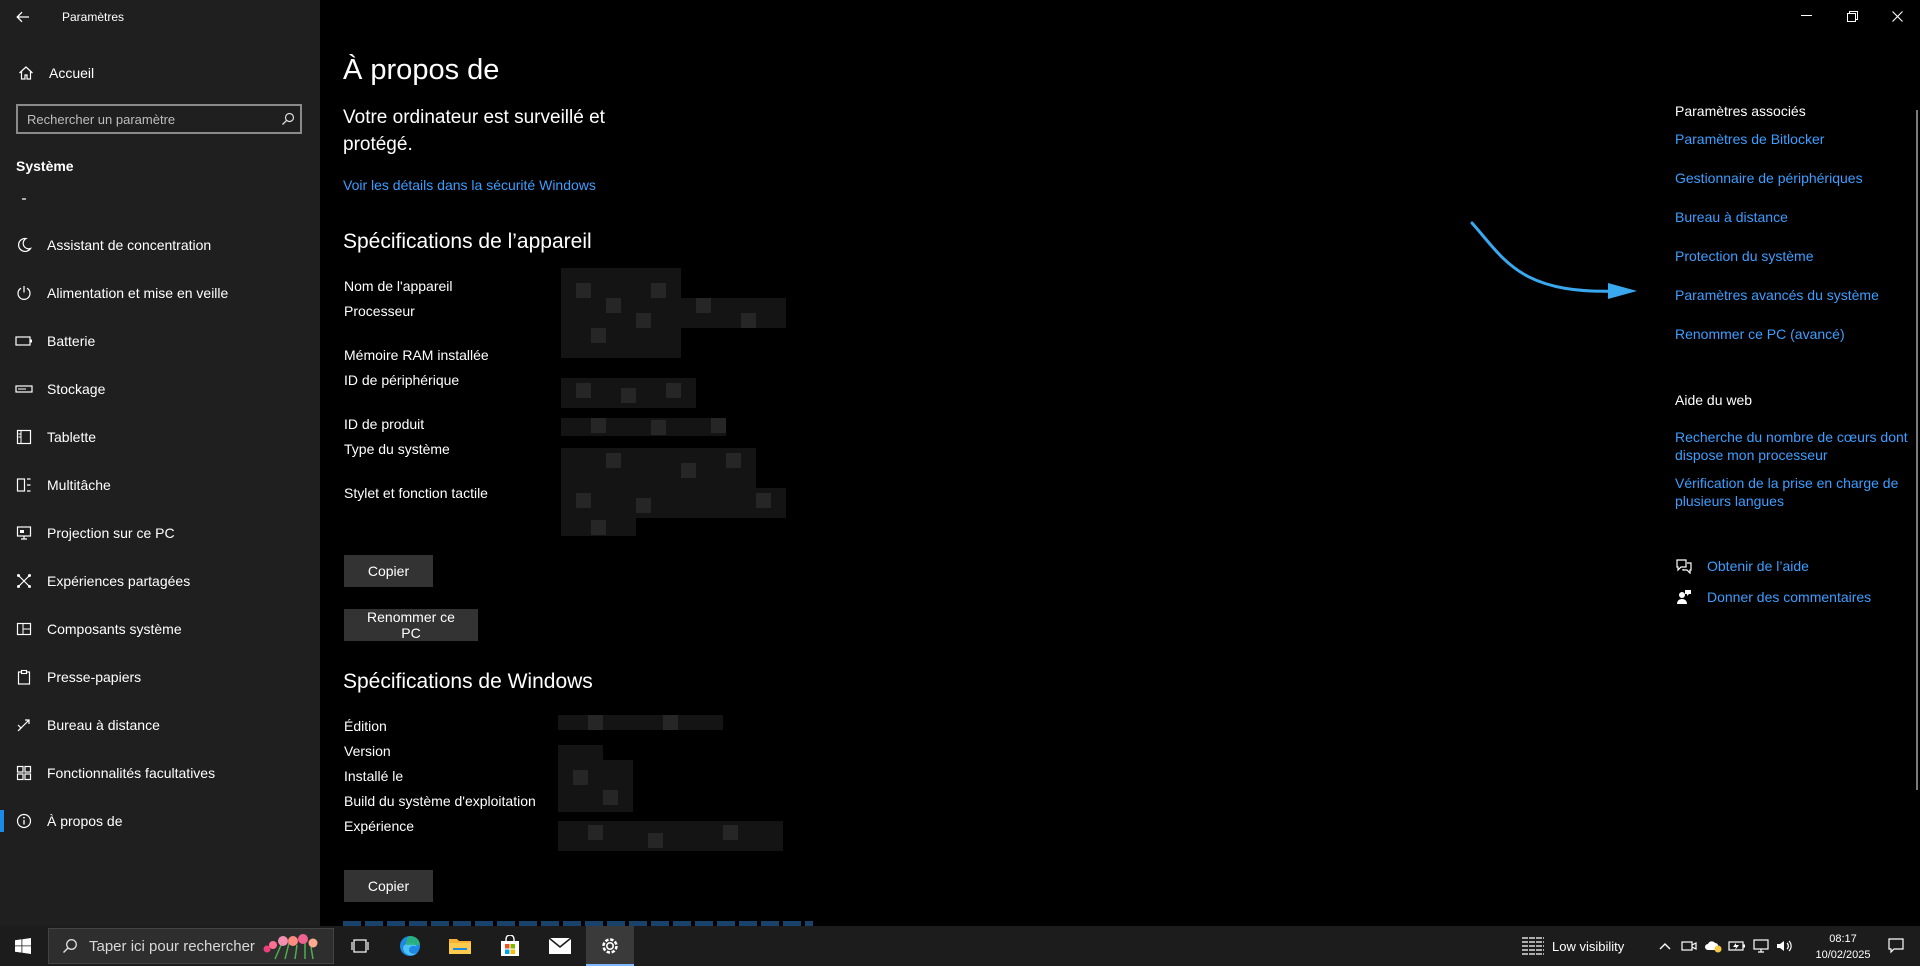 Image resolution: width=1920 pixels, height=966 pixels. Describe the element at coordinates (467, 241) in the screenshot. I see `device-specs-heading: Spécifications de l’appareil` at that location.